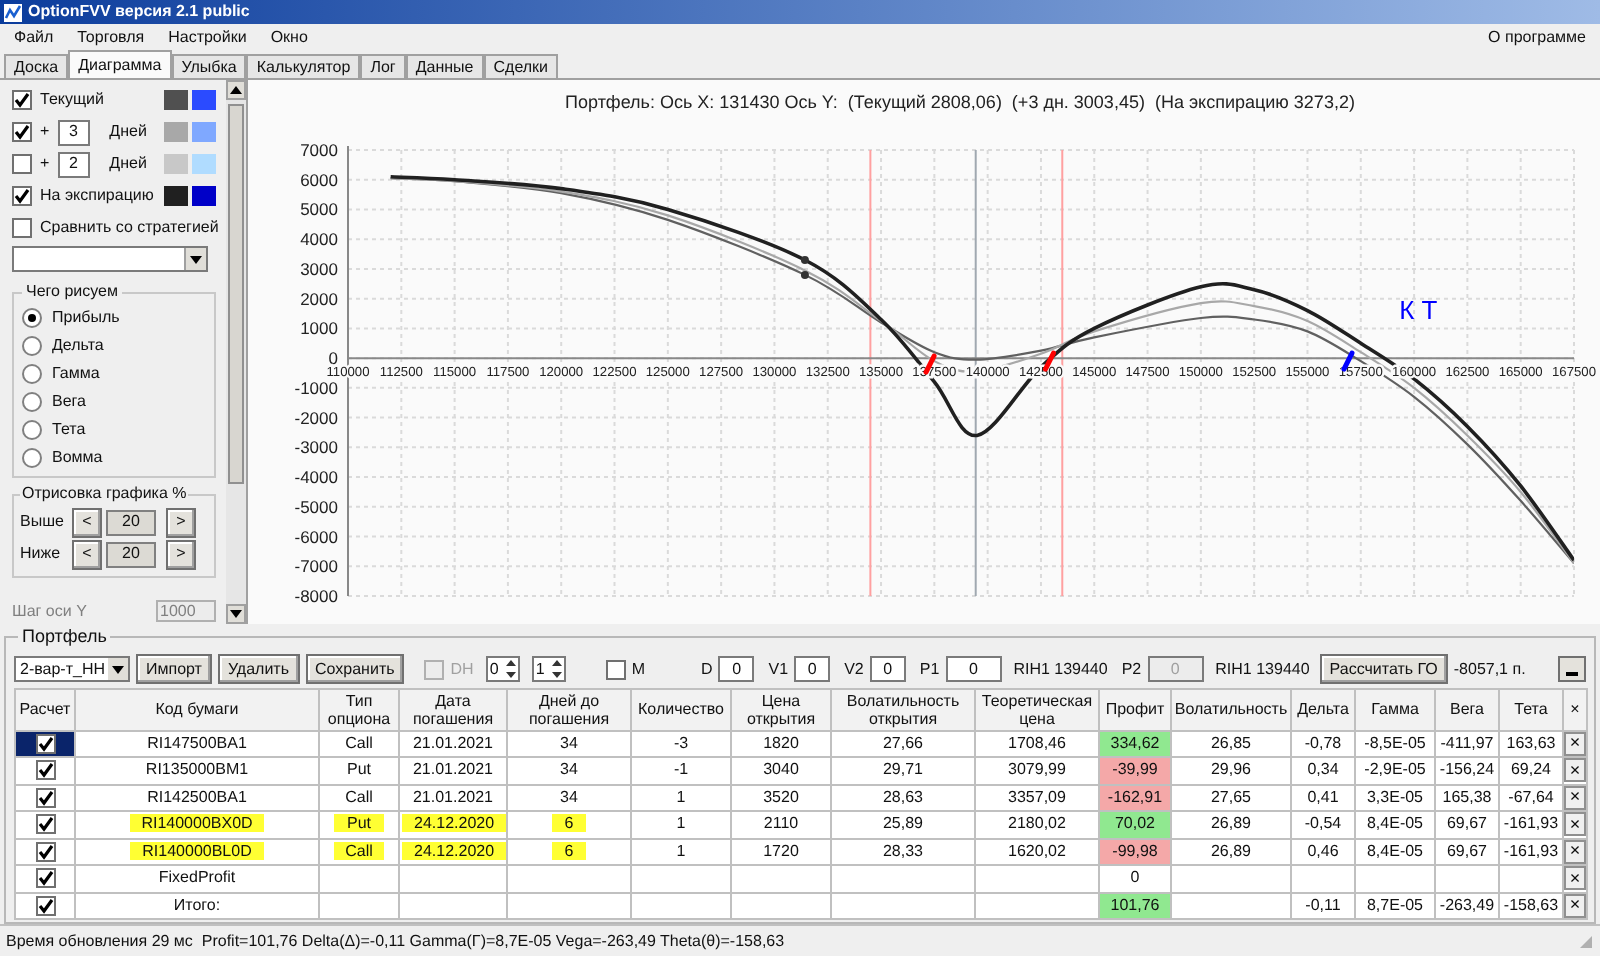  I want to click on column-header: Профит, so click(1135, 709).